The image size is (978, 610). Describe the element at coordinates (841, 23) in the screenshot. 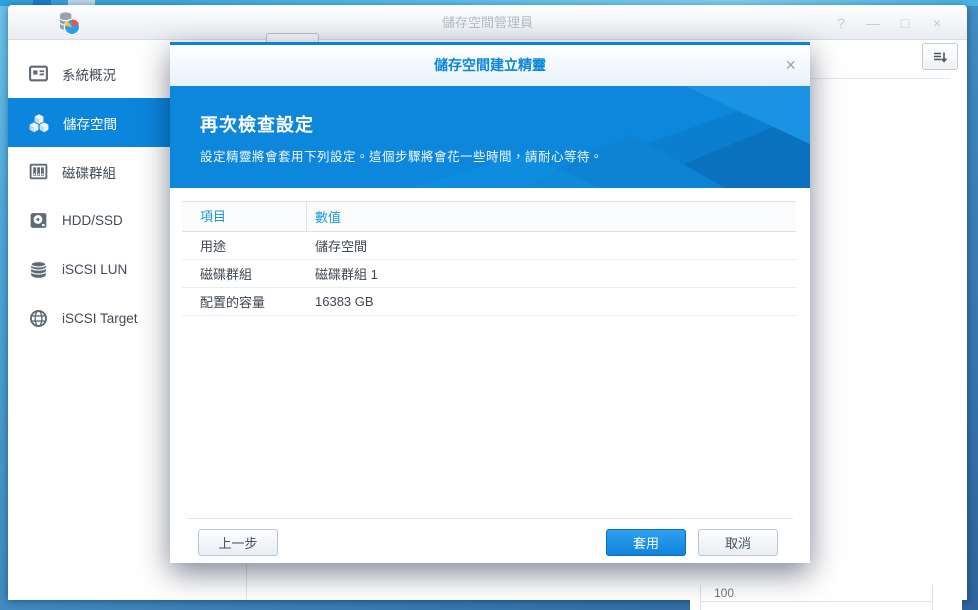

I see `help-icon: ?` at that location.